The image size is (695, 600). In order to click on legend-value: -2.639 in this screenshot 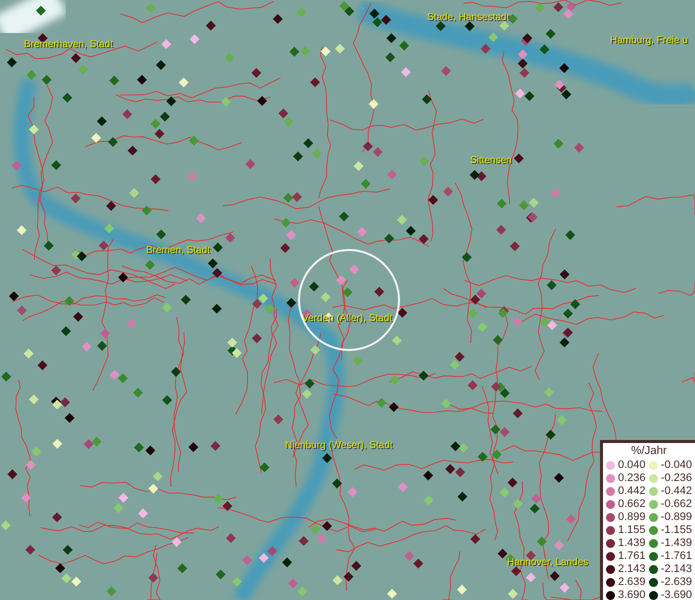, I will do `click(676, 582)`.